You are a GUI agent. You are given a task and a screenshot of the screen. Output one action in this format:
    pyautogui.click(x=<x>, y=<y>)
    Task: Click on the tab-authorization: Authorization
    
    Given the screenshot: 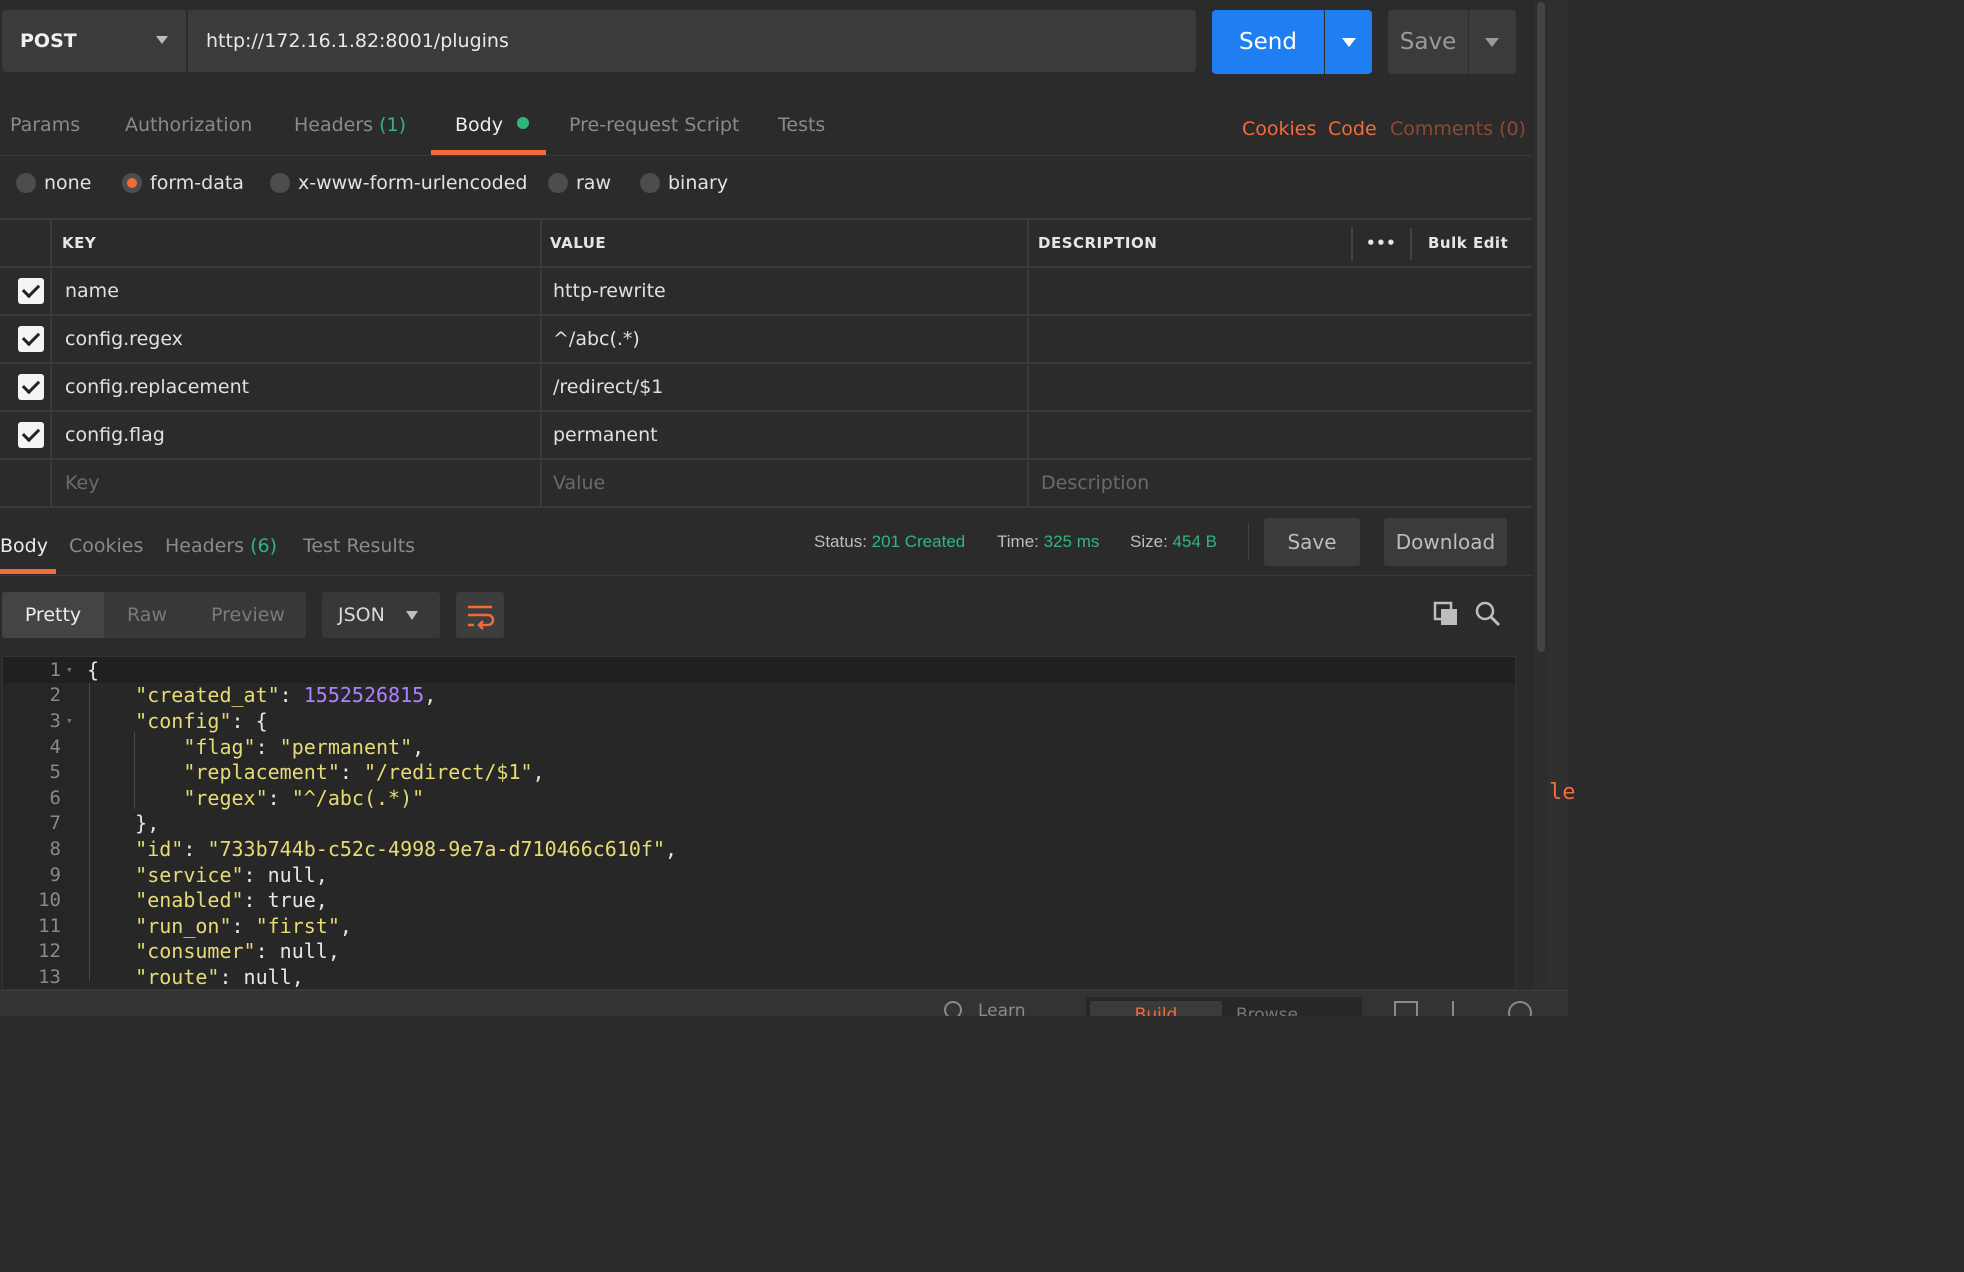 What is the action you would take?
    pyautogui.click(x=188, y=125)
    